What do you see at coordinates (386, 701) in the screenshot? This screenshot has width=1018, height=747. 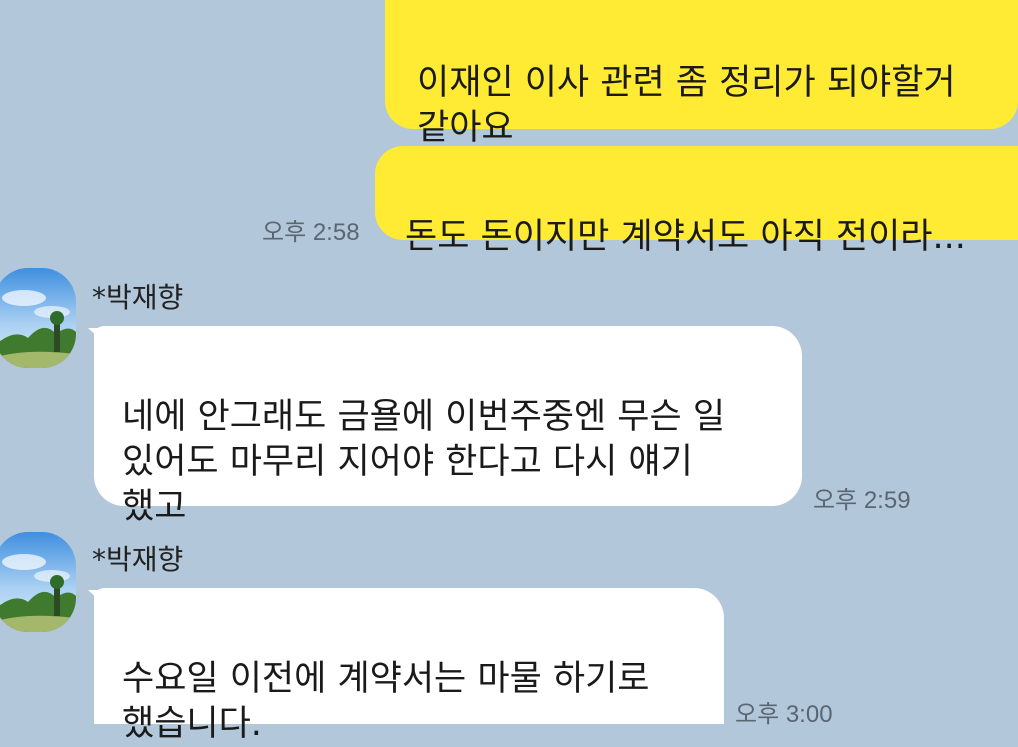 I see `message-text: 수요일 이전에 계약서는 마물 하기로 했습니다.` at bounding box center [386, 701].